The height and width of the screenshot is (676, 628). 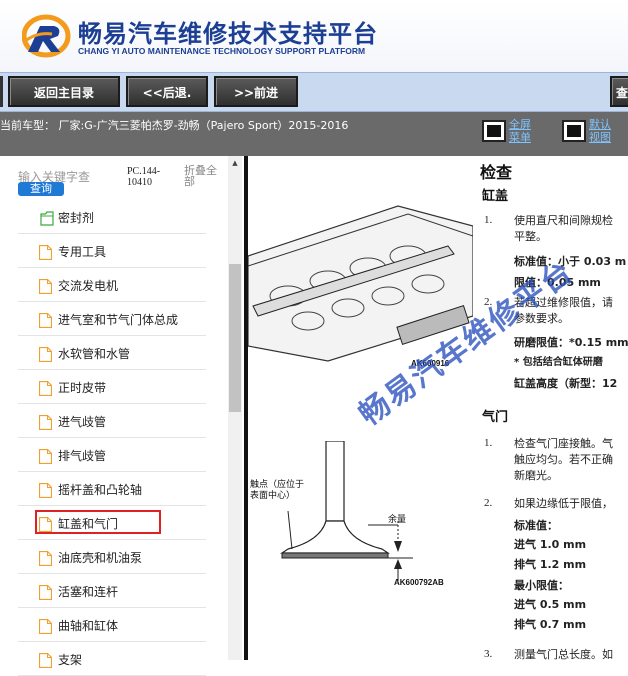 What do you see at coordinates (82, 456) in the screenshot?
I see `tree-item-label: 排气歧管` at bounding box center [82, 456].